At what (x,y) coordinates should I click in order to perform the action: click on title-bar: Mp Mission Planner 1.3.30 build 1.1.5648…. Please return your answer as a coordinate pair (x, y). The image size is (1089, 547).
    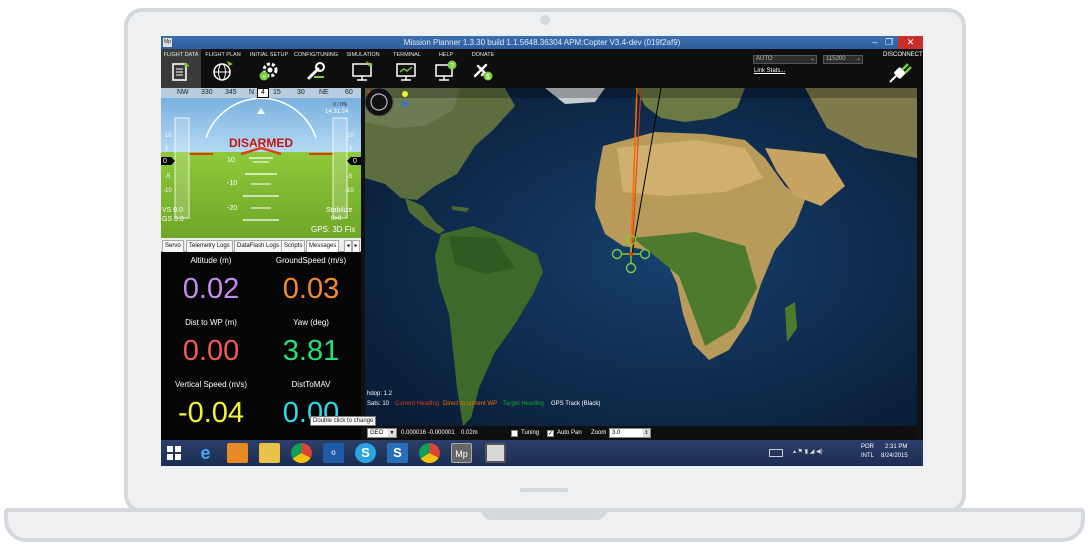
    Looking at the image, I should click on (542, 42).